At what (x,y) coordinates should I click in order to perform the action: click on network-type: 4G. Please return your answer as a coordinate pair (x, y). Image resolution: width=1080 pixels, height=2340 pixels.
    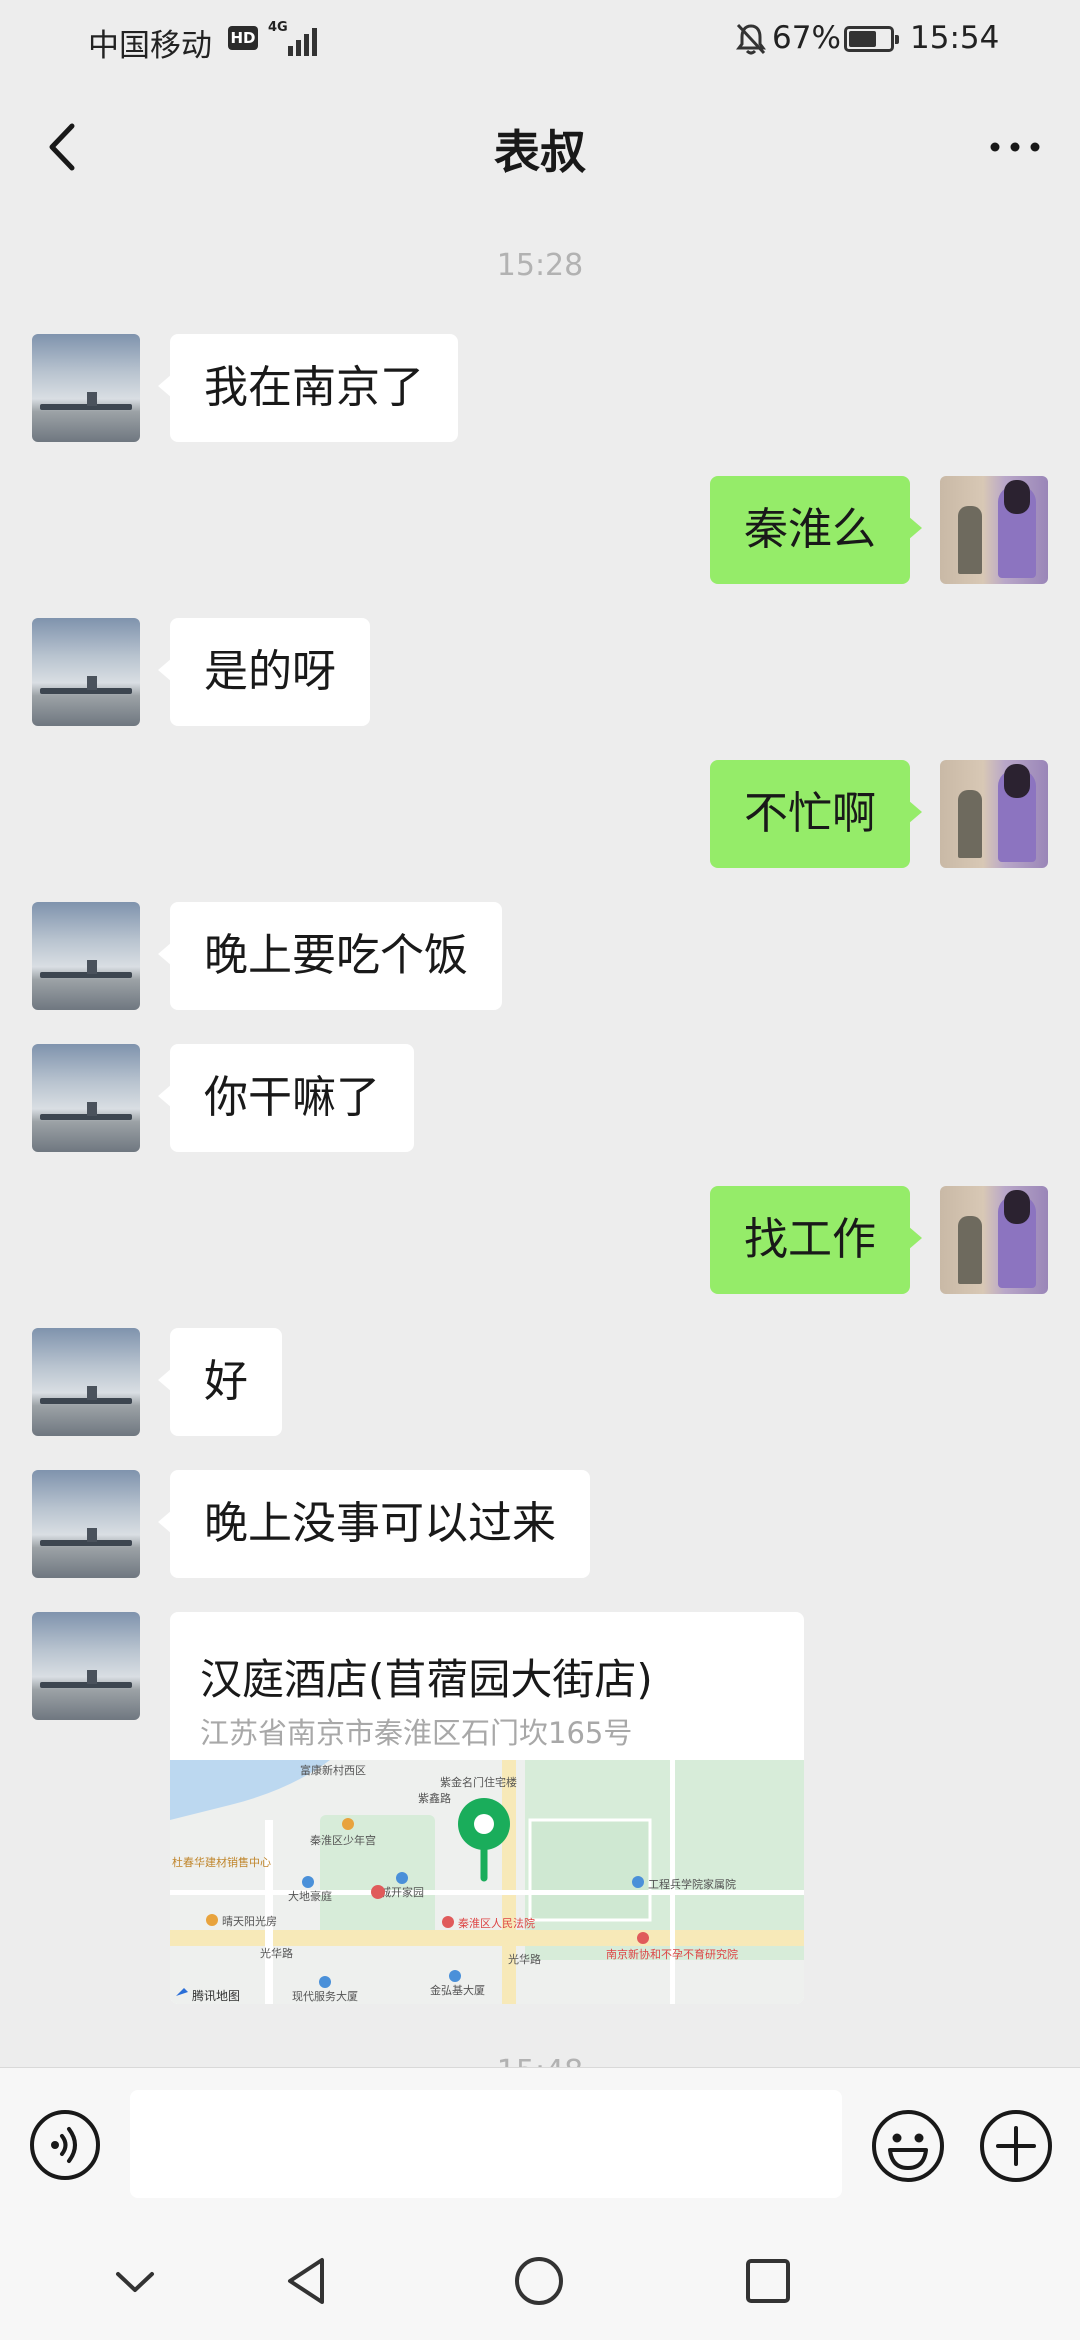
    Looking at the image, I should click on (278, 27).